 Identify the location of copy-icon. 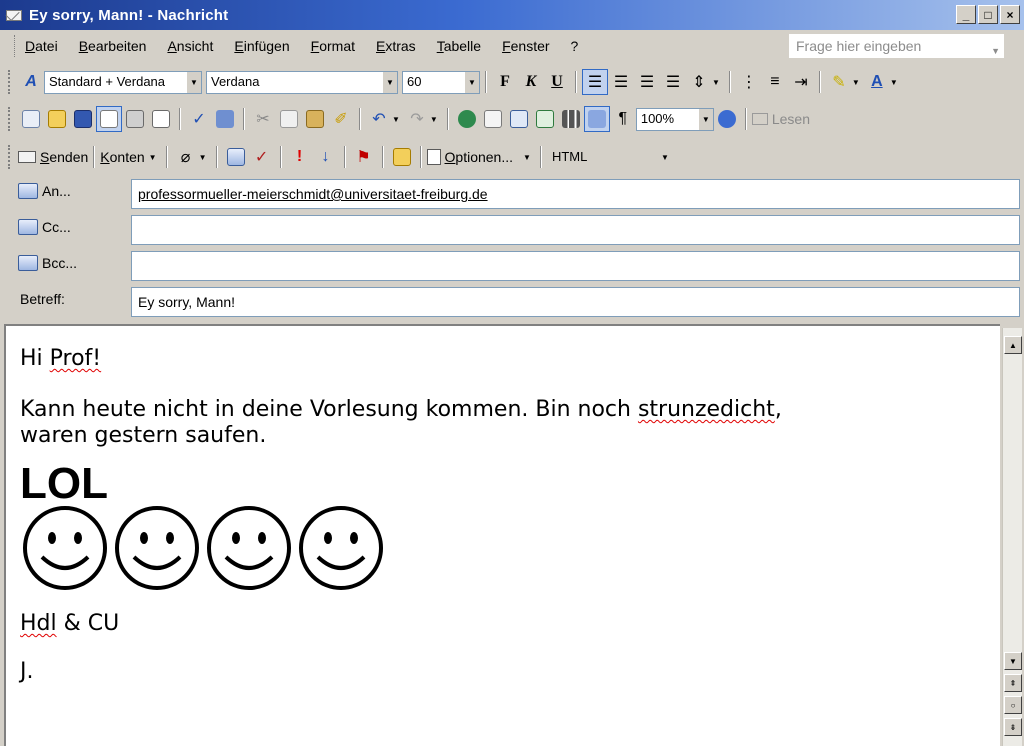
(289, 119).